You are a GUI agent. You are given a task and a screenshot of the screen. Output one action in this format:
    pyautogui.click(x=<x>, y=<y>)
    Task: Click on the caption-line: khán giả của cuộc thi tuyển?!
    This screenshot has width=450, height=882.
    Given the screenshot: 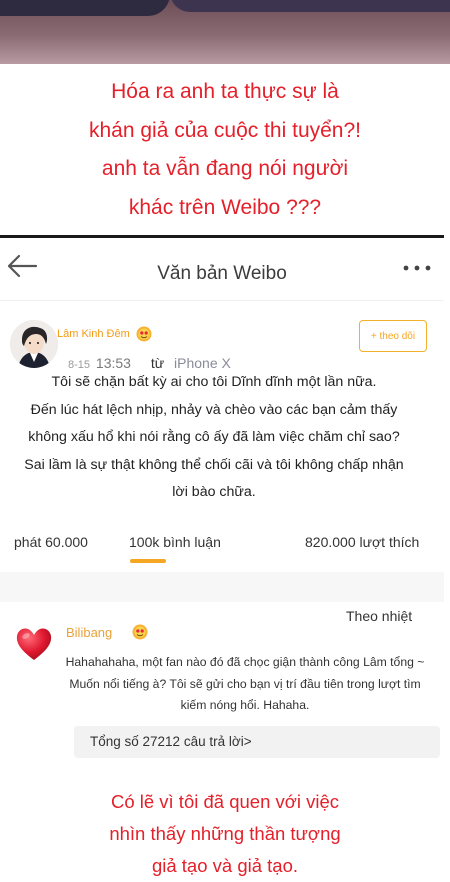 What is the action you would take?
    pyautogui.click(x=224, y=130)
    